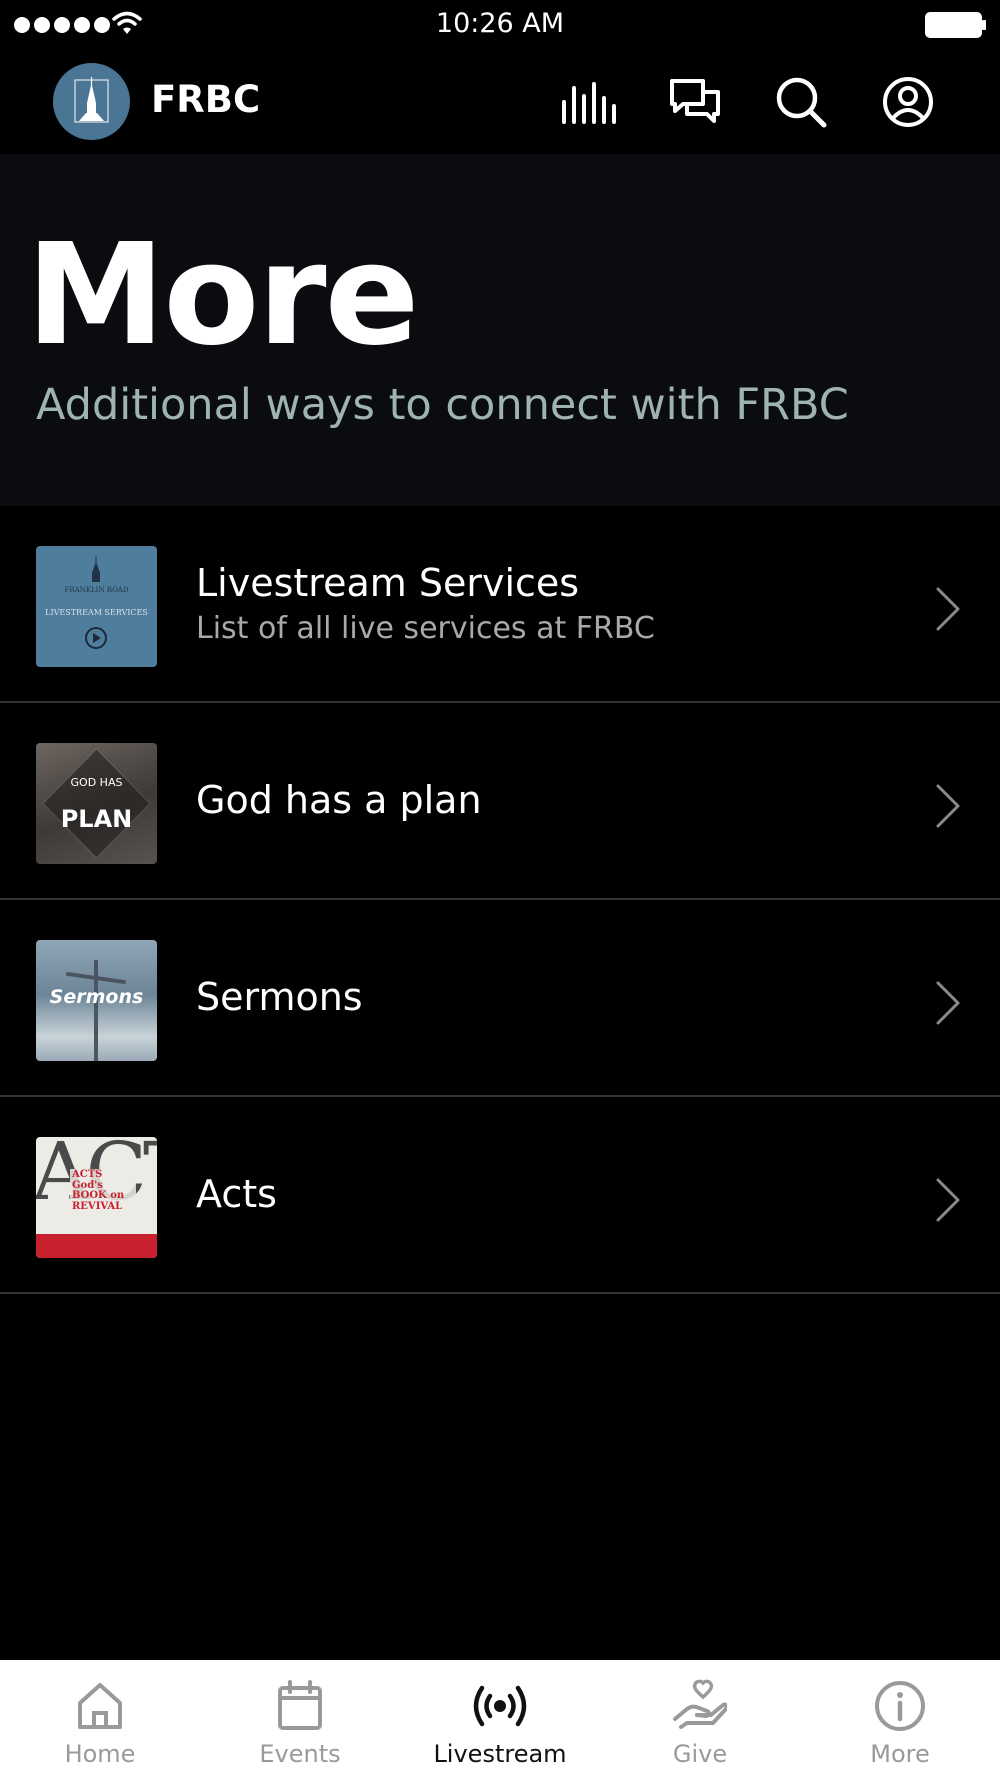 This screenshot has width=1000, height=1778. Describe the element at coordinates (588, 102) in the screenshot. I see `audio-bars-icon` at that location.